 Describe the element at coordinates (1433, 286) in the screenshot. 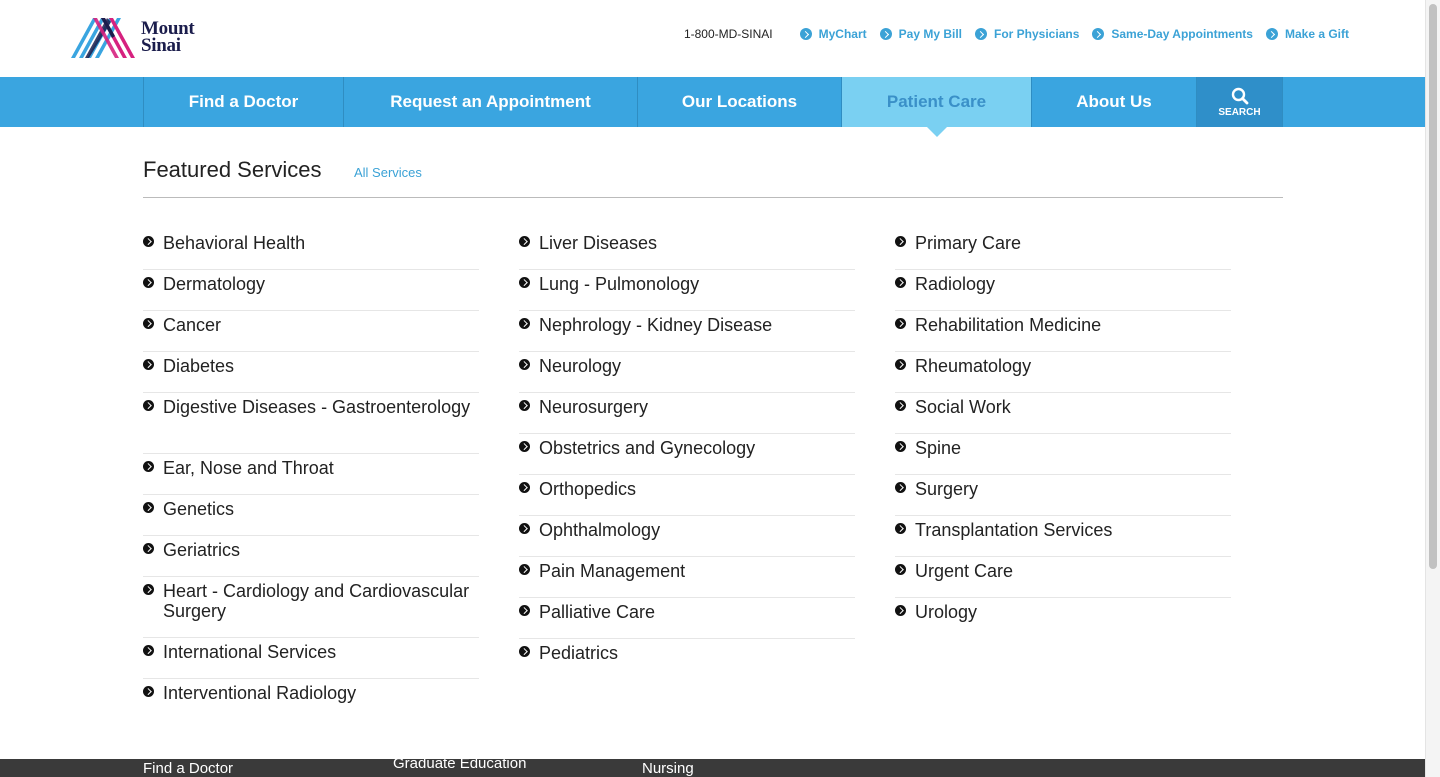

I see `scrollbar-thumb` at that location.